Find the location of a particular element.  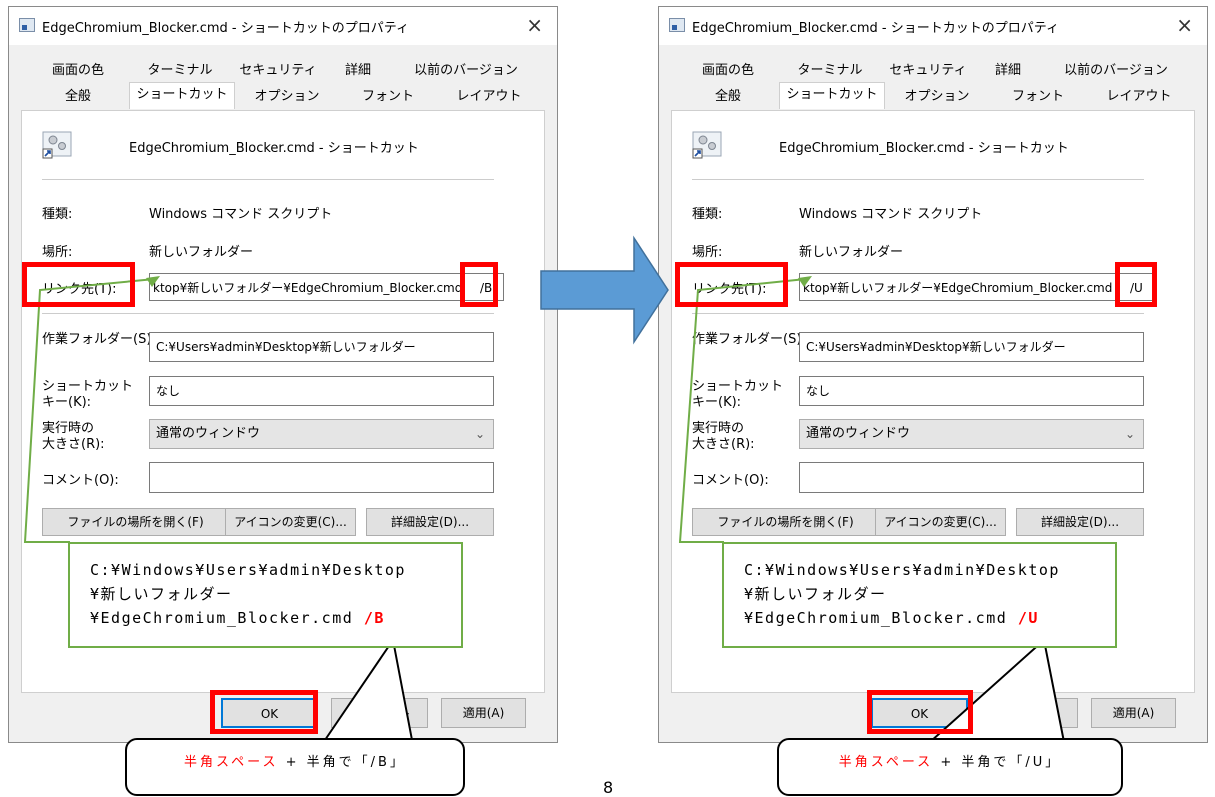

green-leader-right is located at coordinates (742, 410).